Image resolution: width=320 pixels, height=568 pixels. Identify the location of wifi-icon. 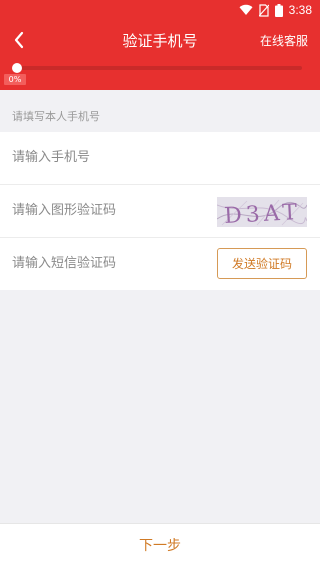
(246, 10).